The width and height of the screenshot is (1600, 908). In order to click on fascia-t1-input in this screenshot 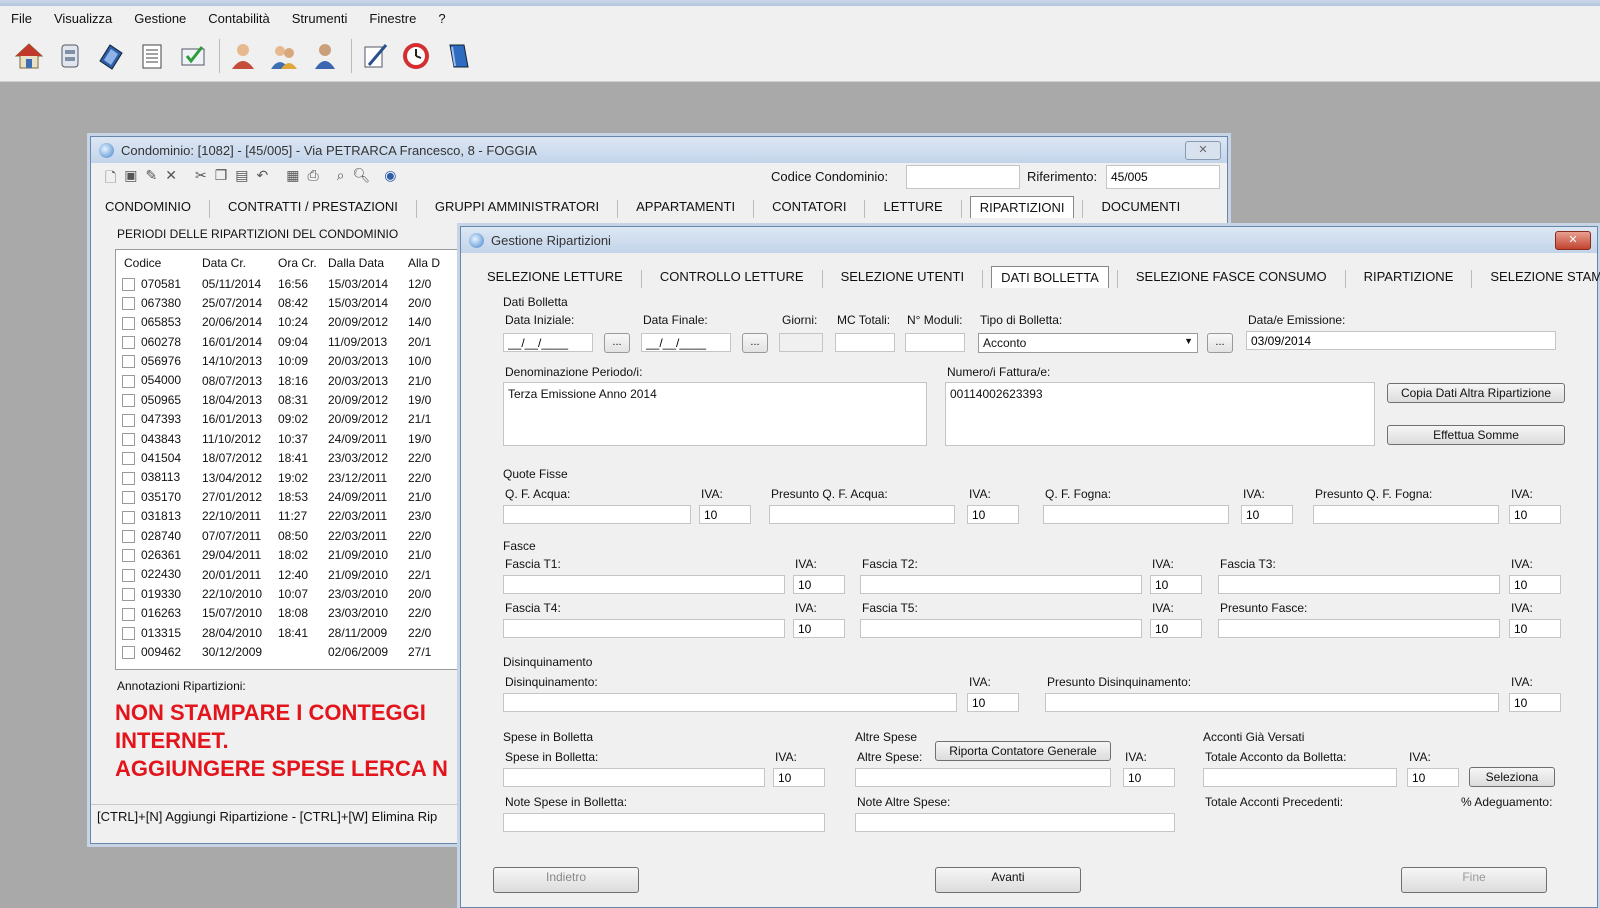, I will do `click(644, 584)`.